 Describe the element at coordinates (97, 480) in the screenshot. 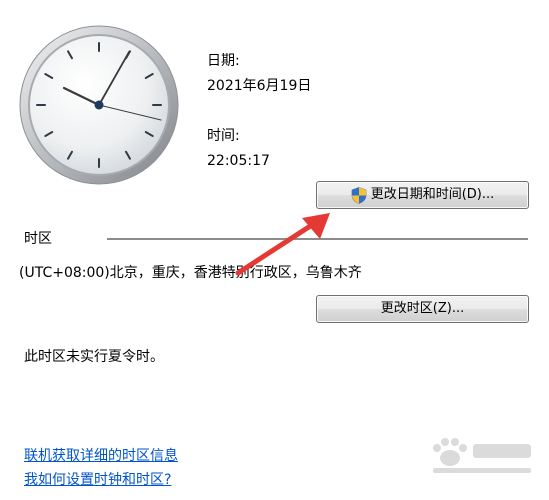

I see `how-to-set-clock-link: 我如何设置时钟和时区?` at that location.